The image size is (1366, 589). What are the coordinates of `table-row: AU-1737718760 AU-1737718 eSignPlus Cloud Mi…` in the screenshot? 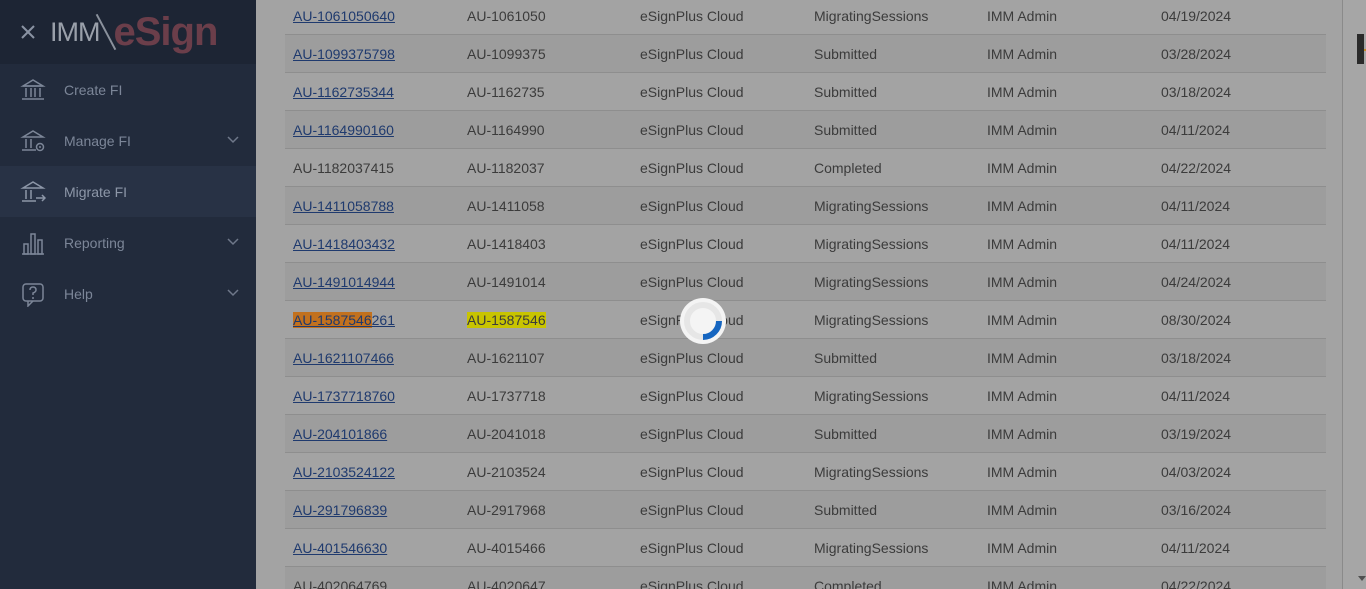 It's located at (805, 396).